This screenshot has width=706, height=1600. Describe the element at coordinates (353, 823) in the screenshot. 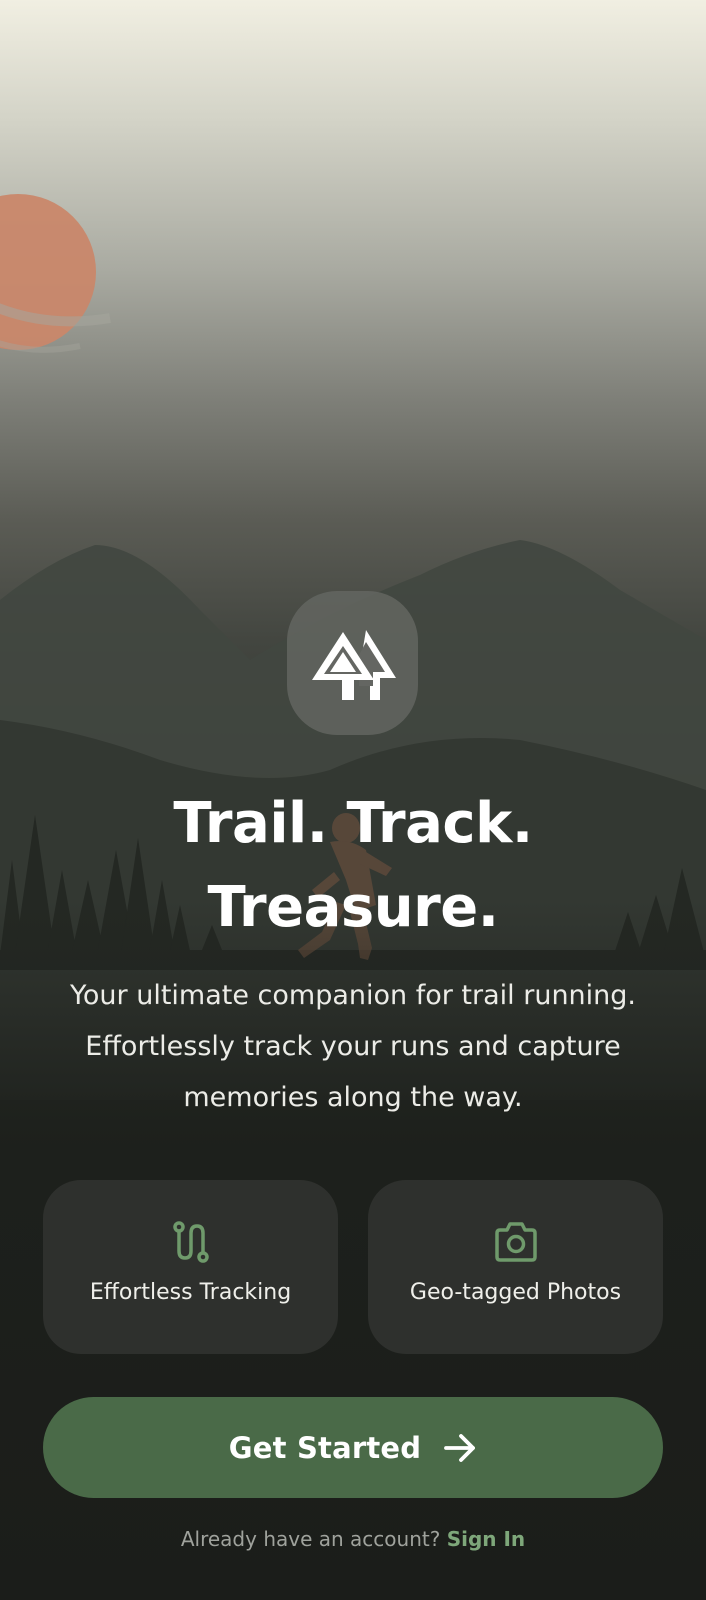

I see `hero-title-line-1: Trail. Track.` at that location.